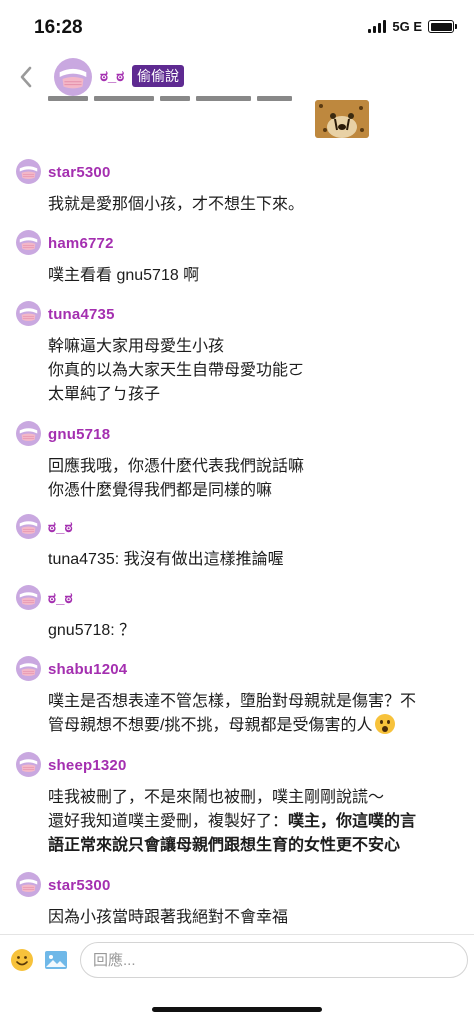 This screenshot has width=474, height=1024. I want to click on back-button, so click(26, 77).